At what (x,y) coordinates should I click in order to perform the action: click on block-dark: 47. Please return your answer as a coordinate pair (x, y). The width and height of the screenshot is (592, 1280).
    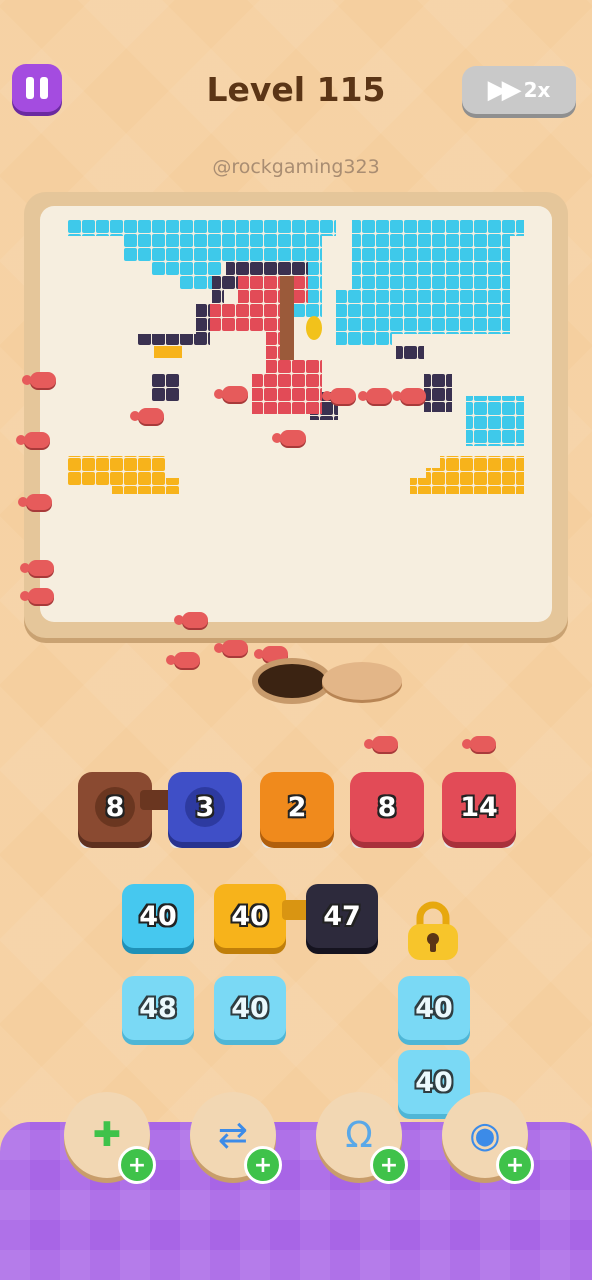
    Looking at the image, I should click on (342, 916).